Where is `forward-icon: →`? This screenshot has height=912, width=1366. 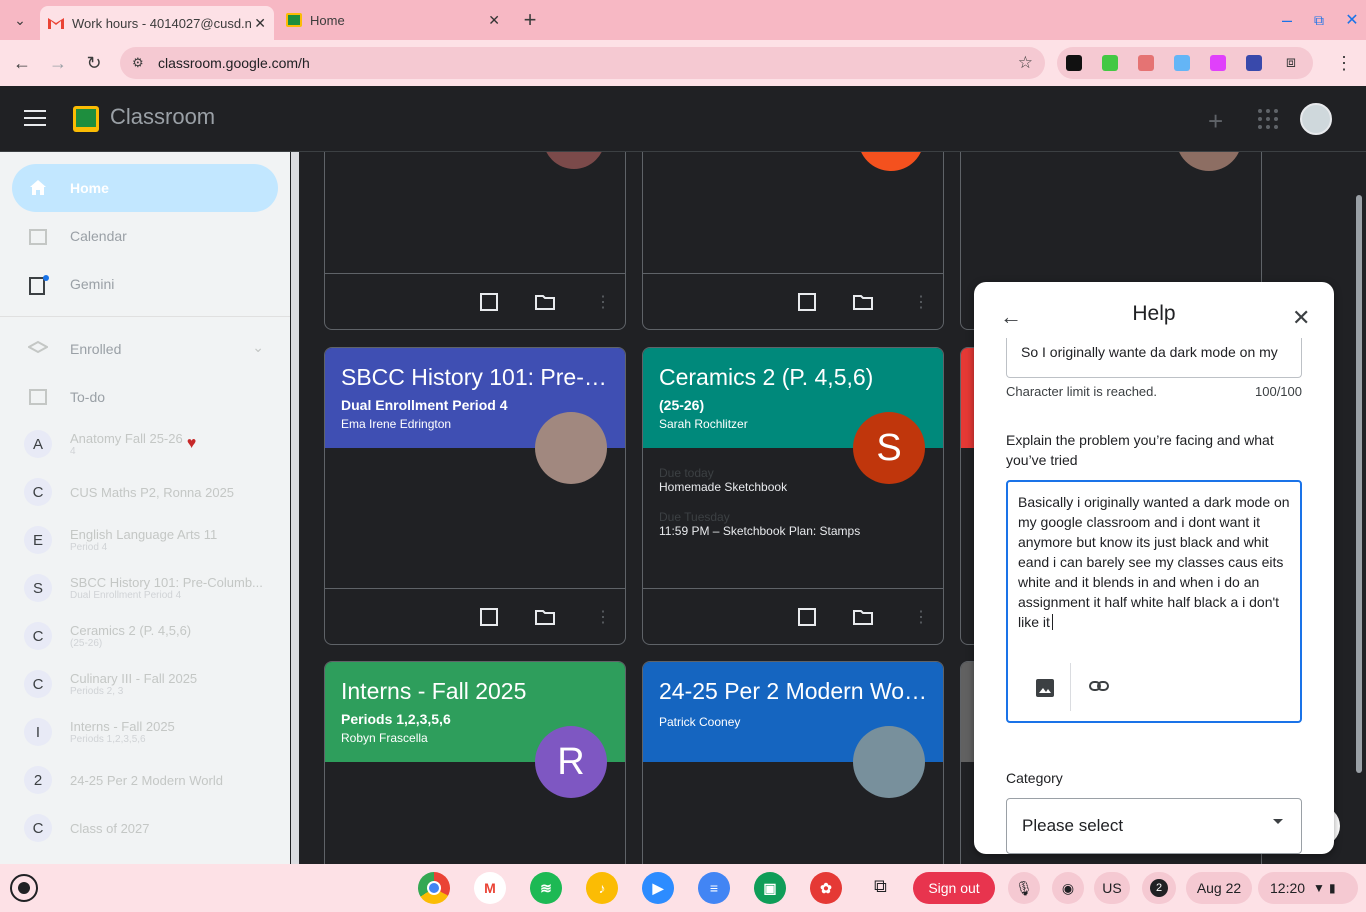
forward-icon: → is located at coordinates (58, 63).